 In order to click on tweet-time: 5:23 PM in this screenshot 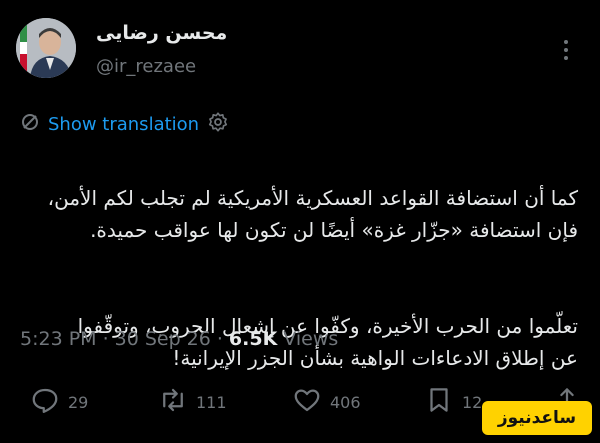, I will do `click(58, 339)`.